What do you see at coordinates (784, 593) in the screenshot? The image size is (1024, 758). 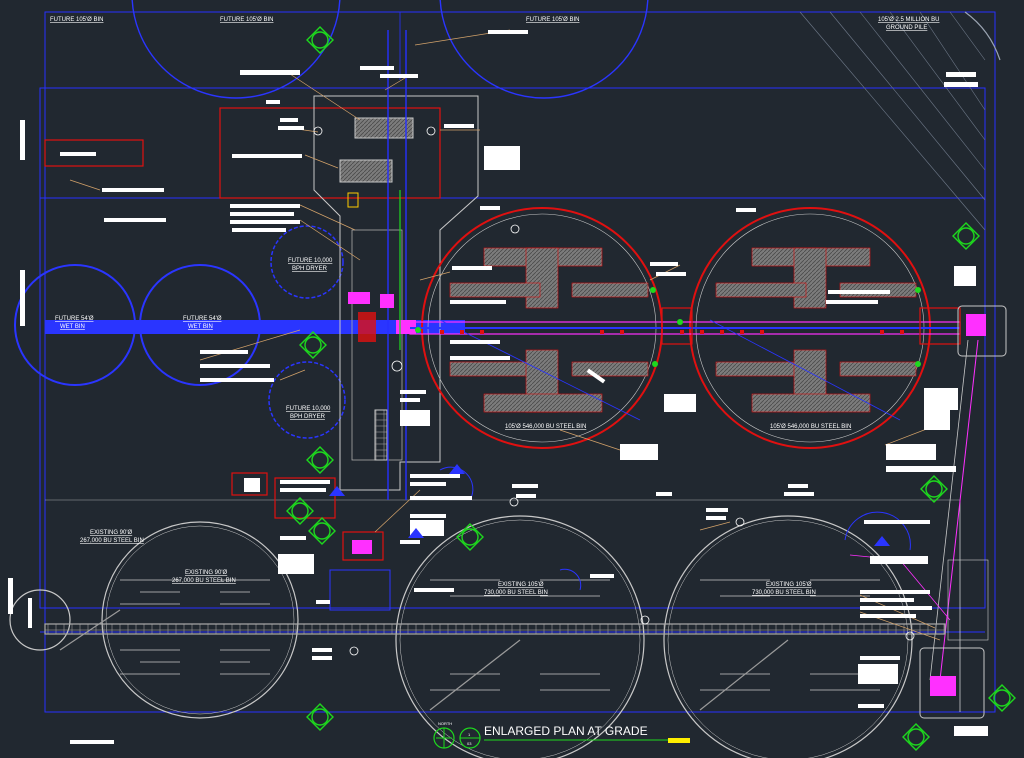 I see `label-existing-right-line2: 730,000 BU STEEL BIN` at bounding box center [784, 593].